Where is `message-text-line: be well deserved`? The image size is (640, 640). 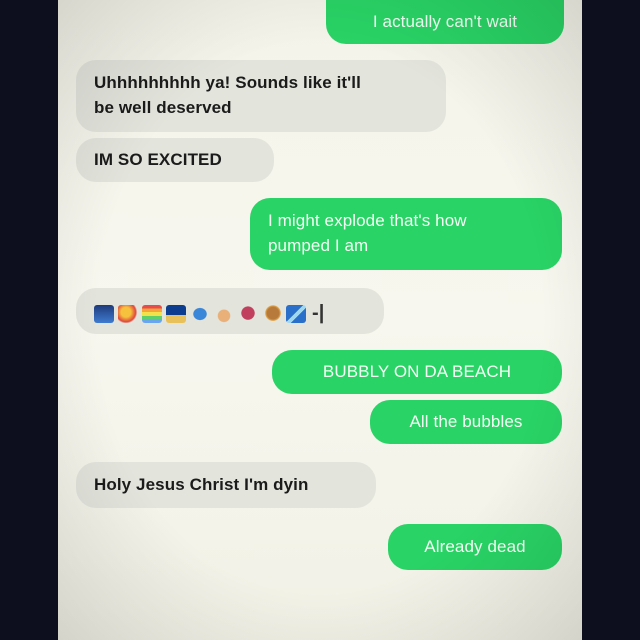 message-text-line: be well deserved is located at coordinates (163, 107).